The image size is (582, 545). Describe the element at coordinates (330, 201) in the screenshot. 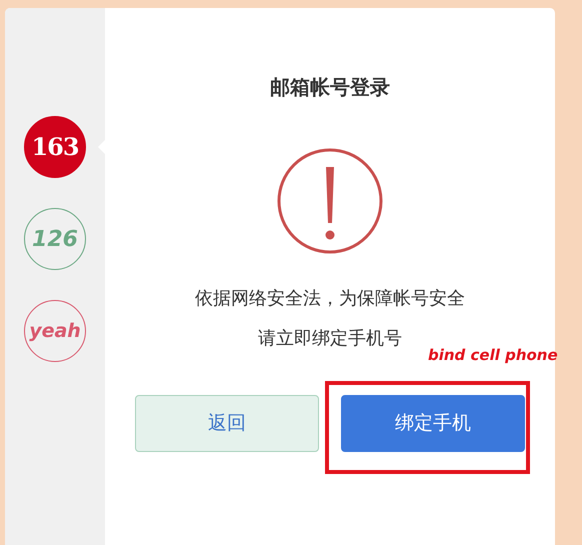

I see `warning-icon` at that location.